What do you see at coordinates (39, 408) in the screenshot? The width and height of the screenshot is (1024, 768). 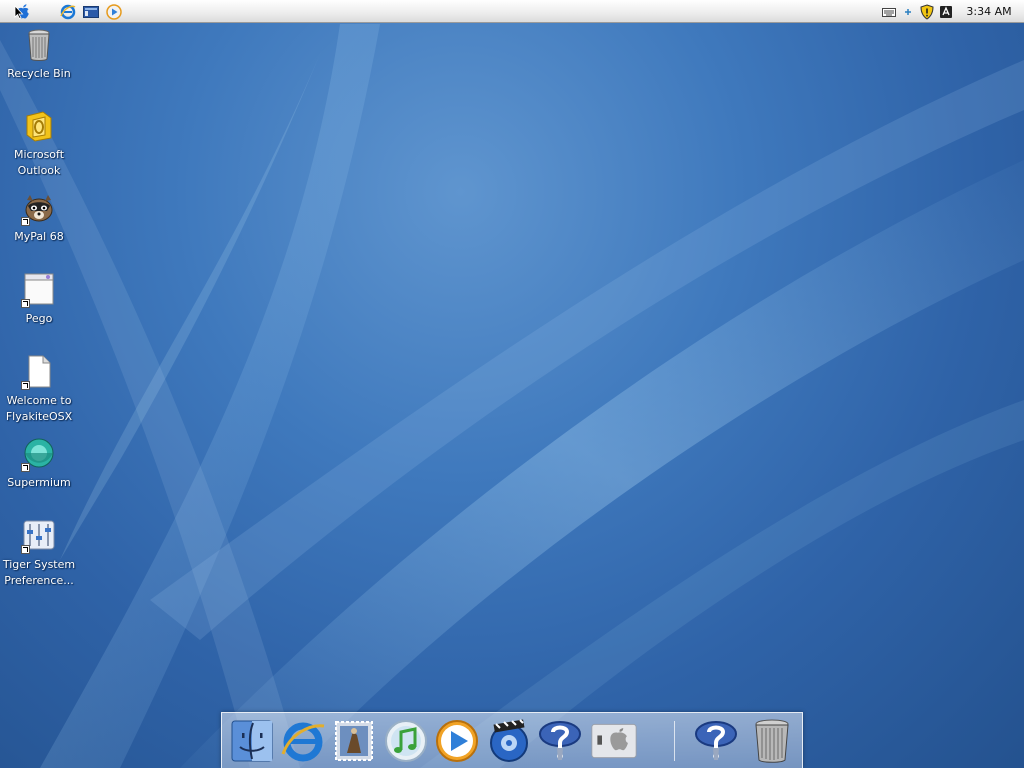 I see `desktop-icon-label: Welcome to FlyakiteOSX` at bounding box center [39, 408].